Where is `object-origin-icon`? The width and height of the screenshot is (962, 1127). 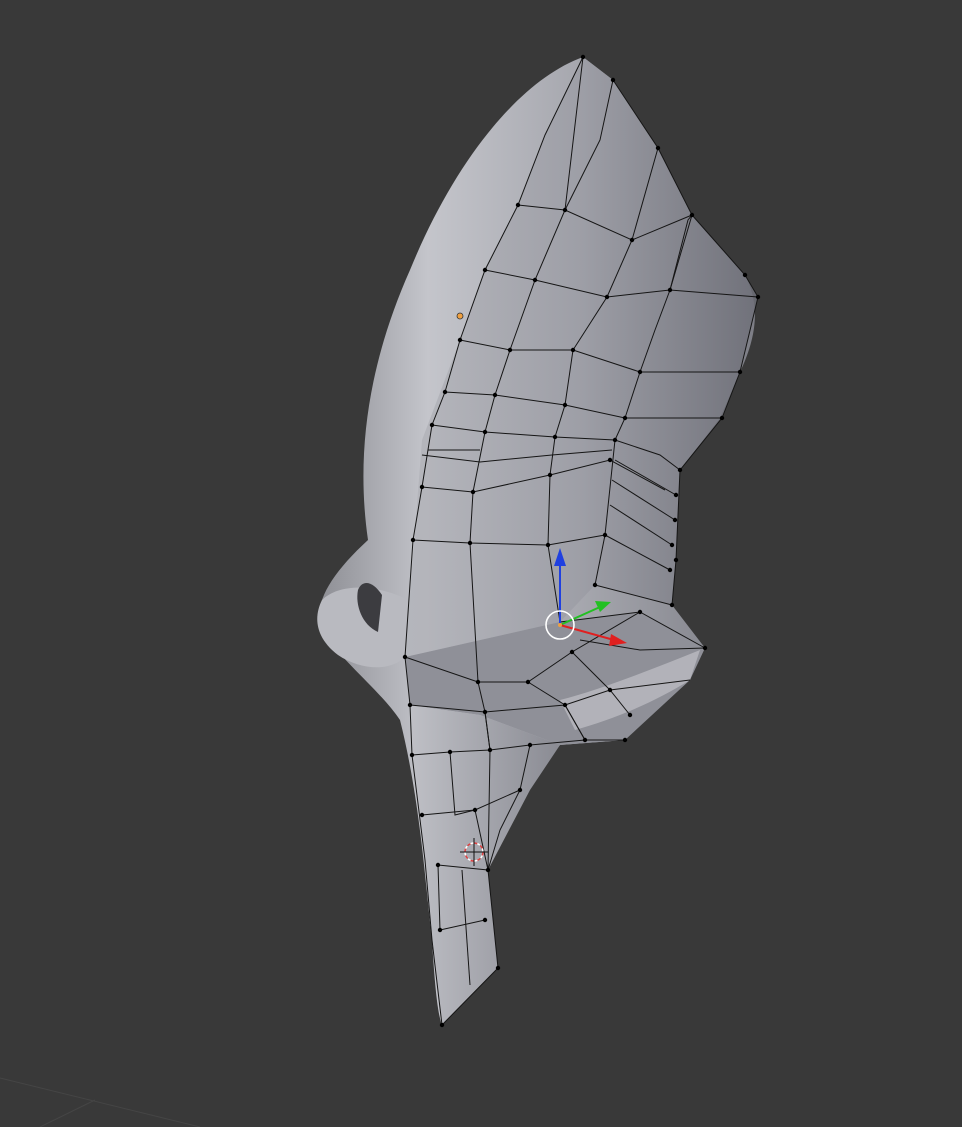 object-origin-icon is located at coordinates (460, 316).